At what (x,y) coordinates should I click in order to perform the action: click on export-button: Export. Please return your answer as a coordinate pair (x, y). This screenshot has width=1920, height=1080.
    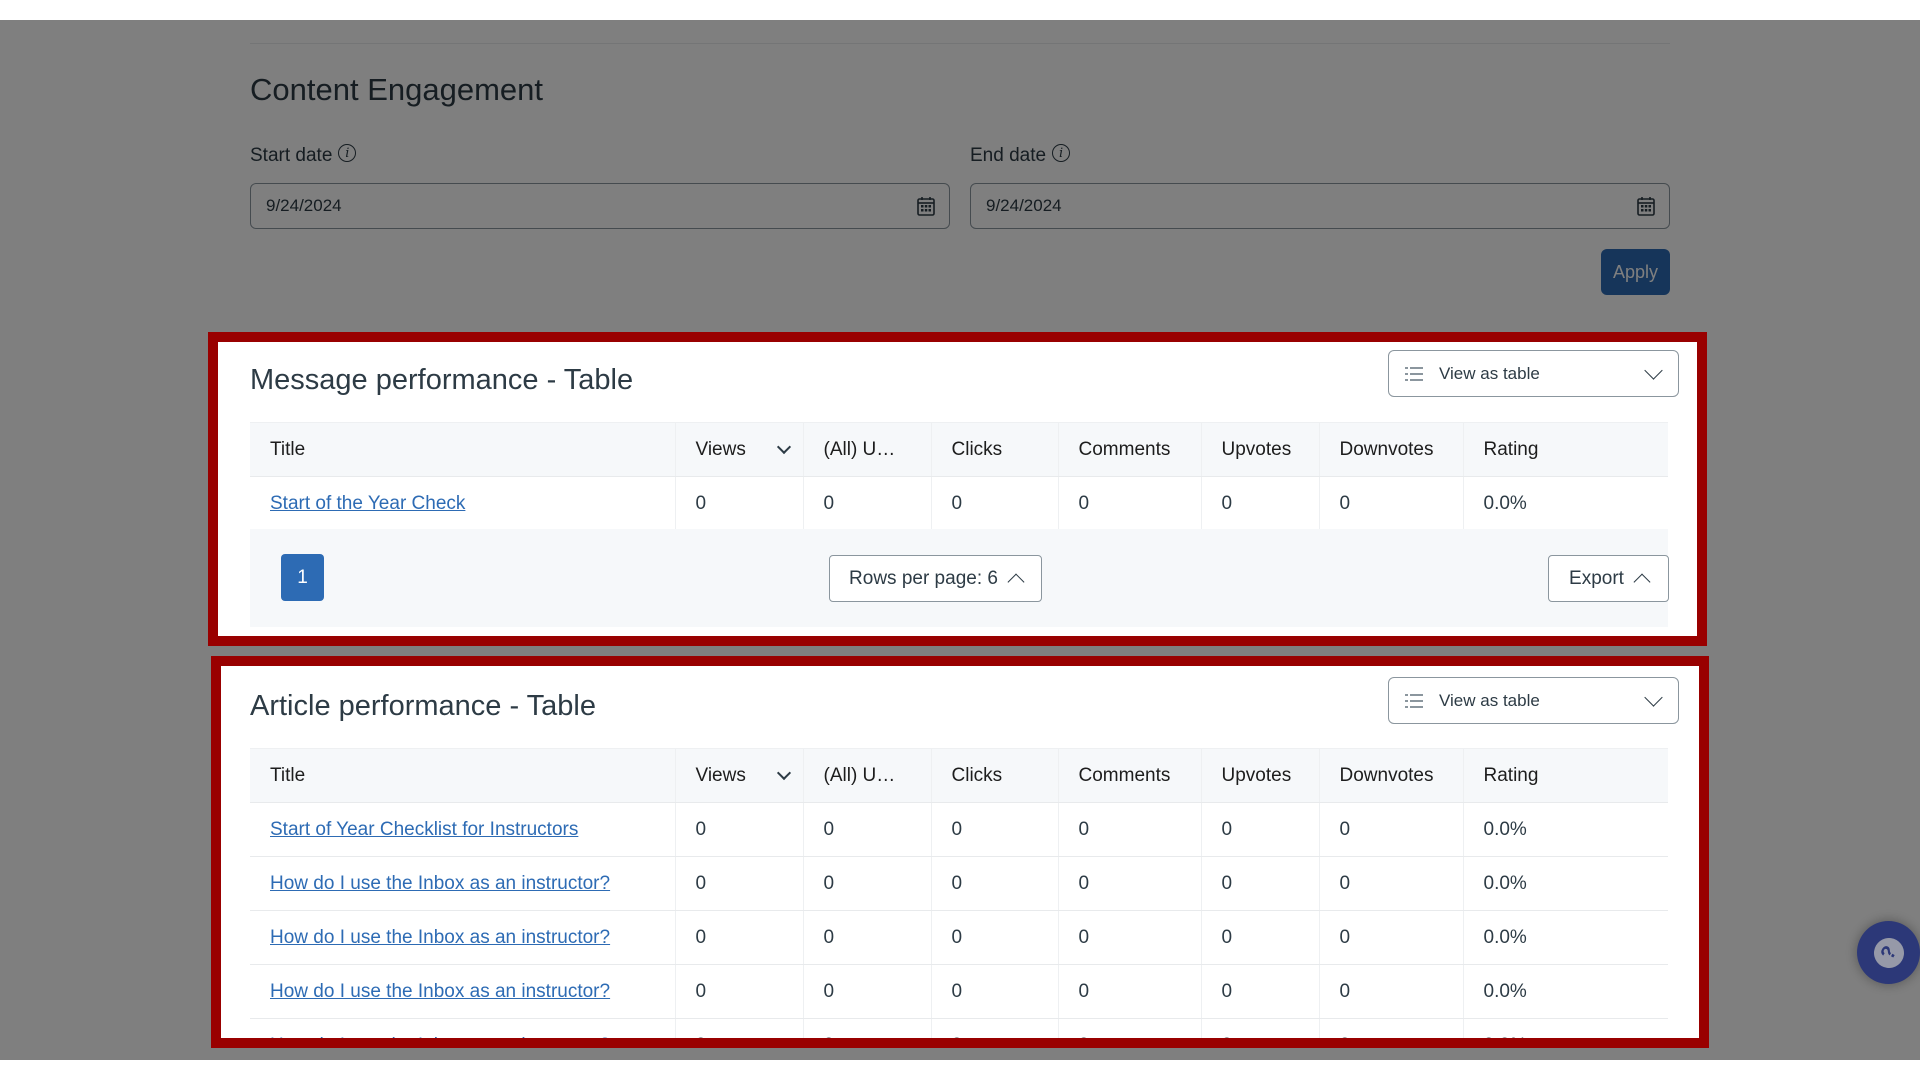
    Looking at the image, I should click on (1608, 578).